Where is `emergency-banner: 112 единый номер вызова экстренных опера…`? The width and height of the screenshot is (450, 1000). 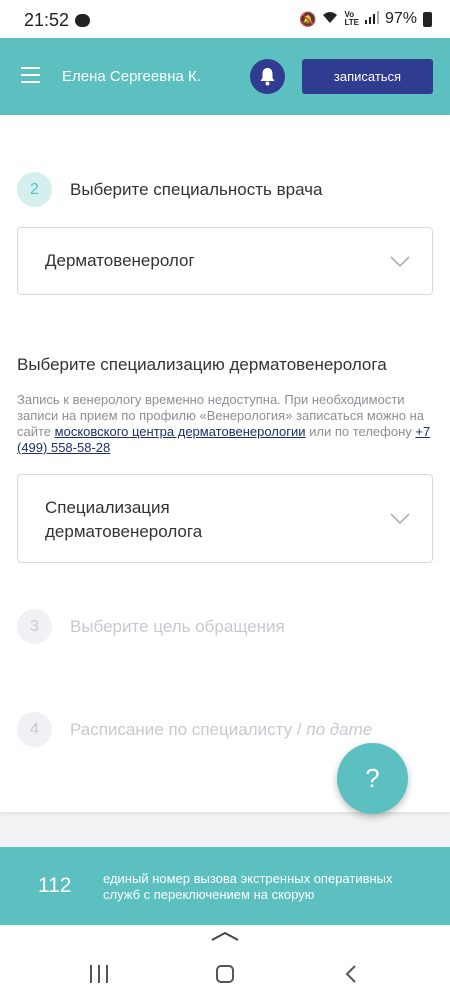
emergency-banner: 112 единый номер вызова экстренных опера… is located at coordinates (225, 886).